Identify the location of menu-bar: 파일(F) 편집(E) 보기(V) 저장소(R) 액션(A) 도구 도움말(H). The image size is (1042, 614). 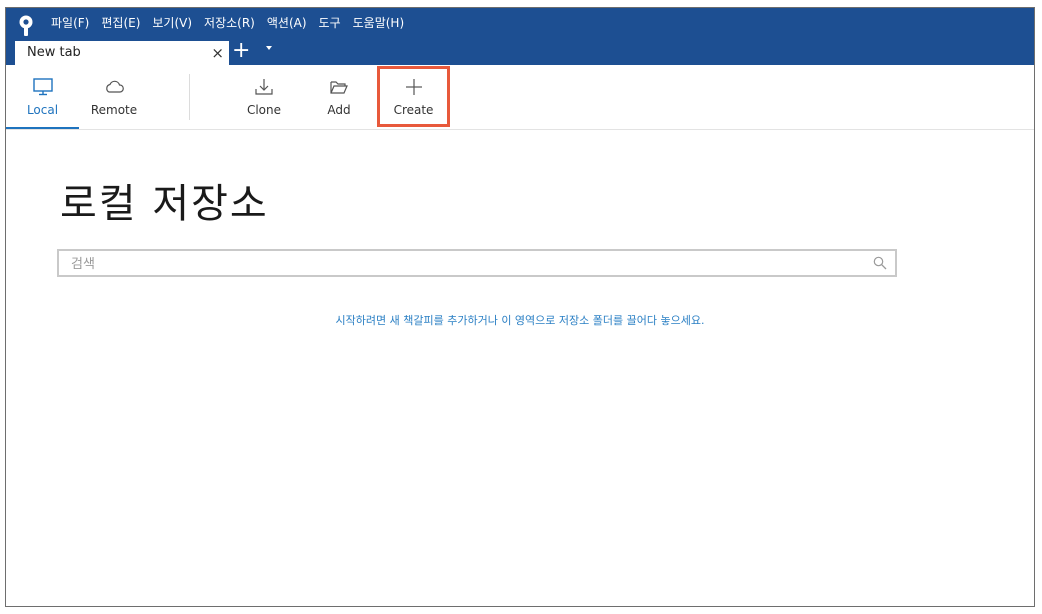
(233, 23).